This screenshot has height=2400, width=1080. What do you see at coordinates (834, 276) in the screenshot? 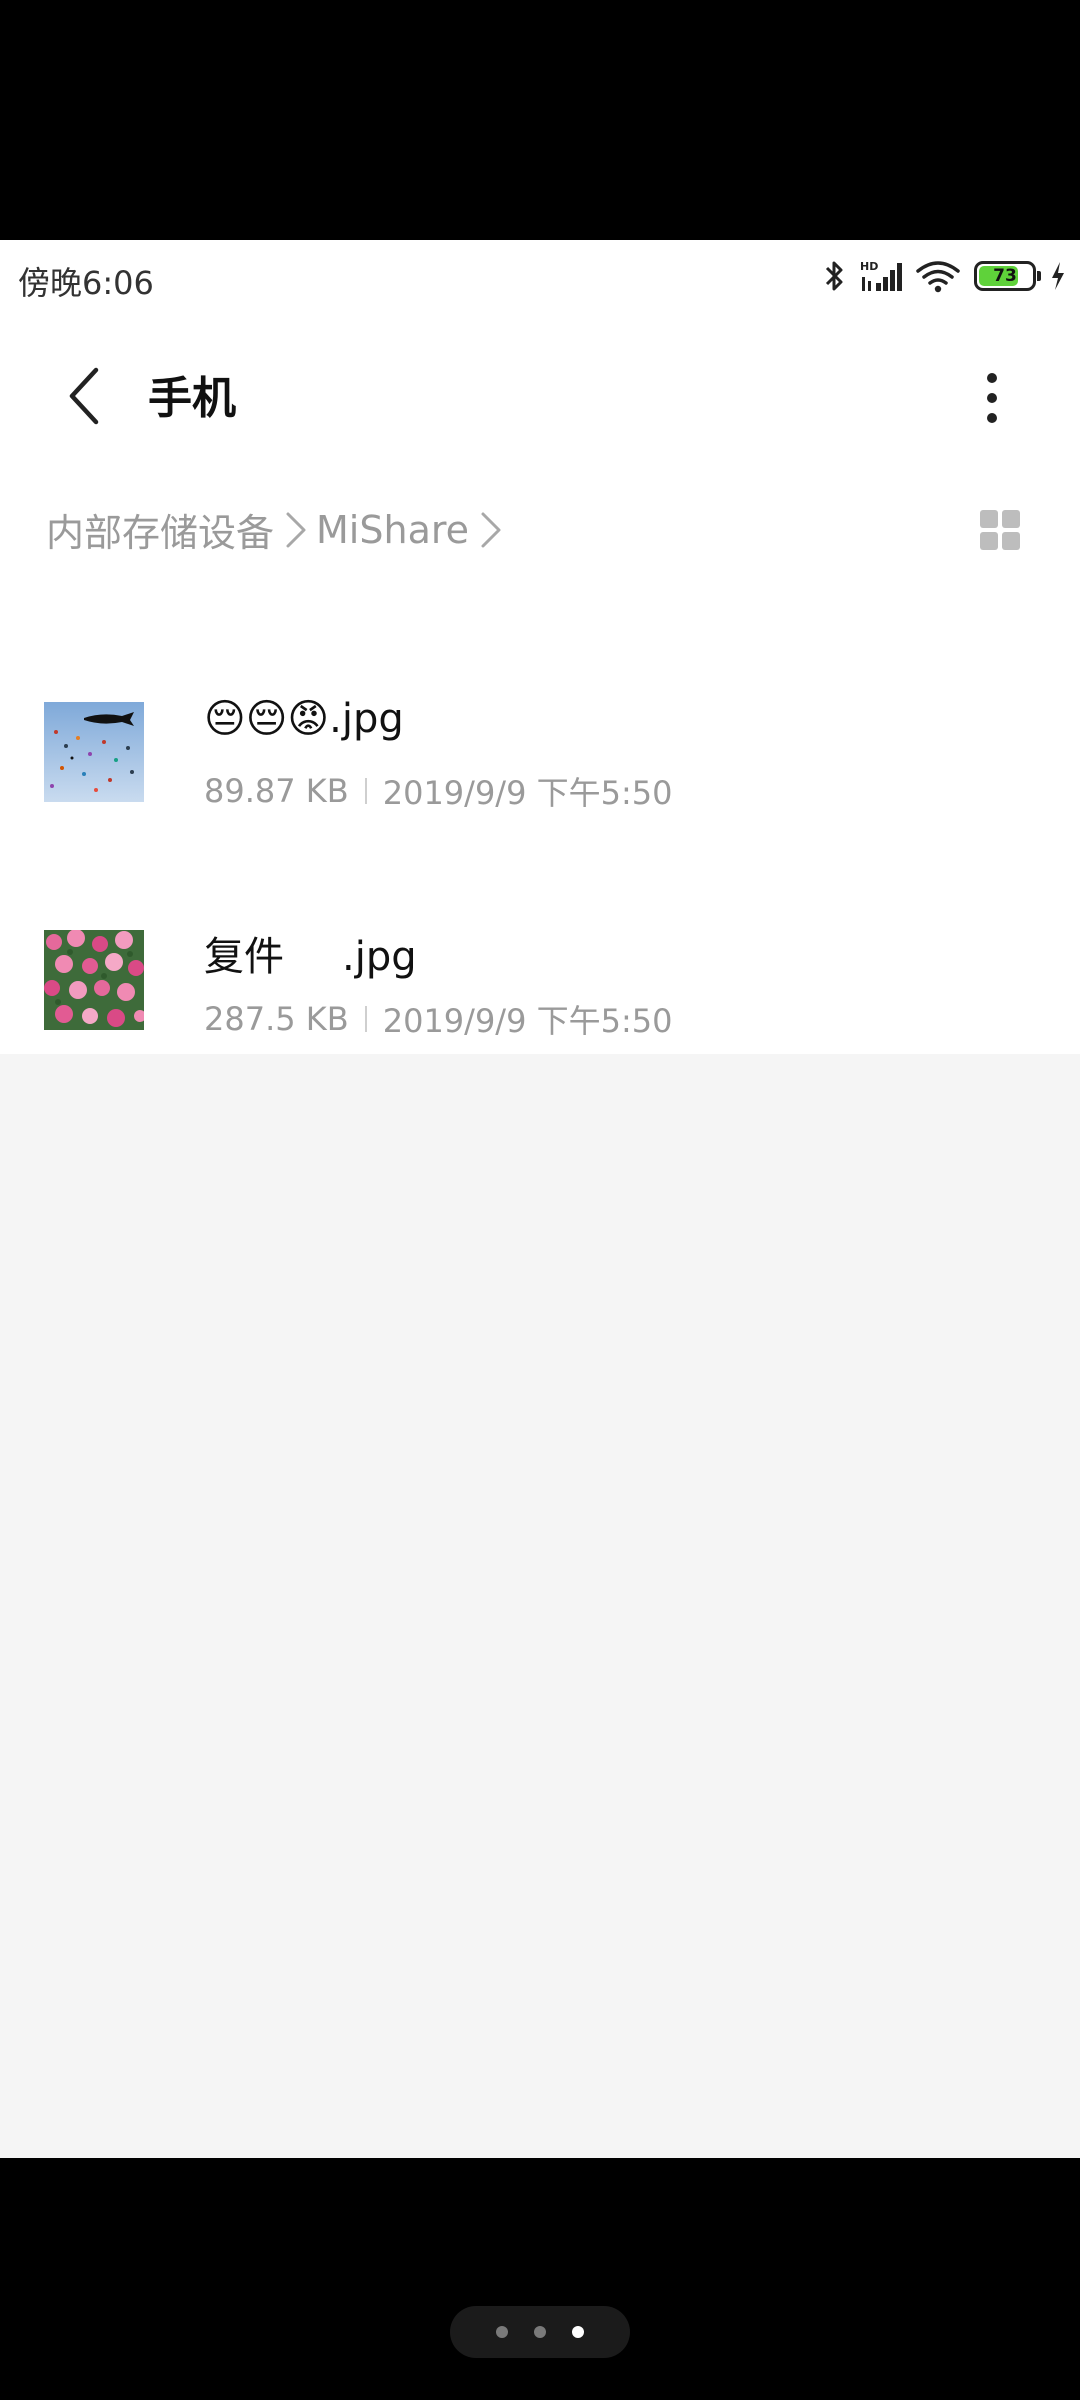
I see `bluetooth-icon` at bounding box center [834, 276].